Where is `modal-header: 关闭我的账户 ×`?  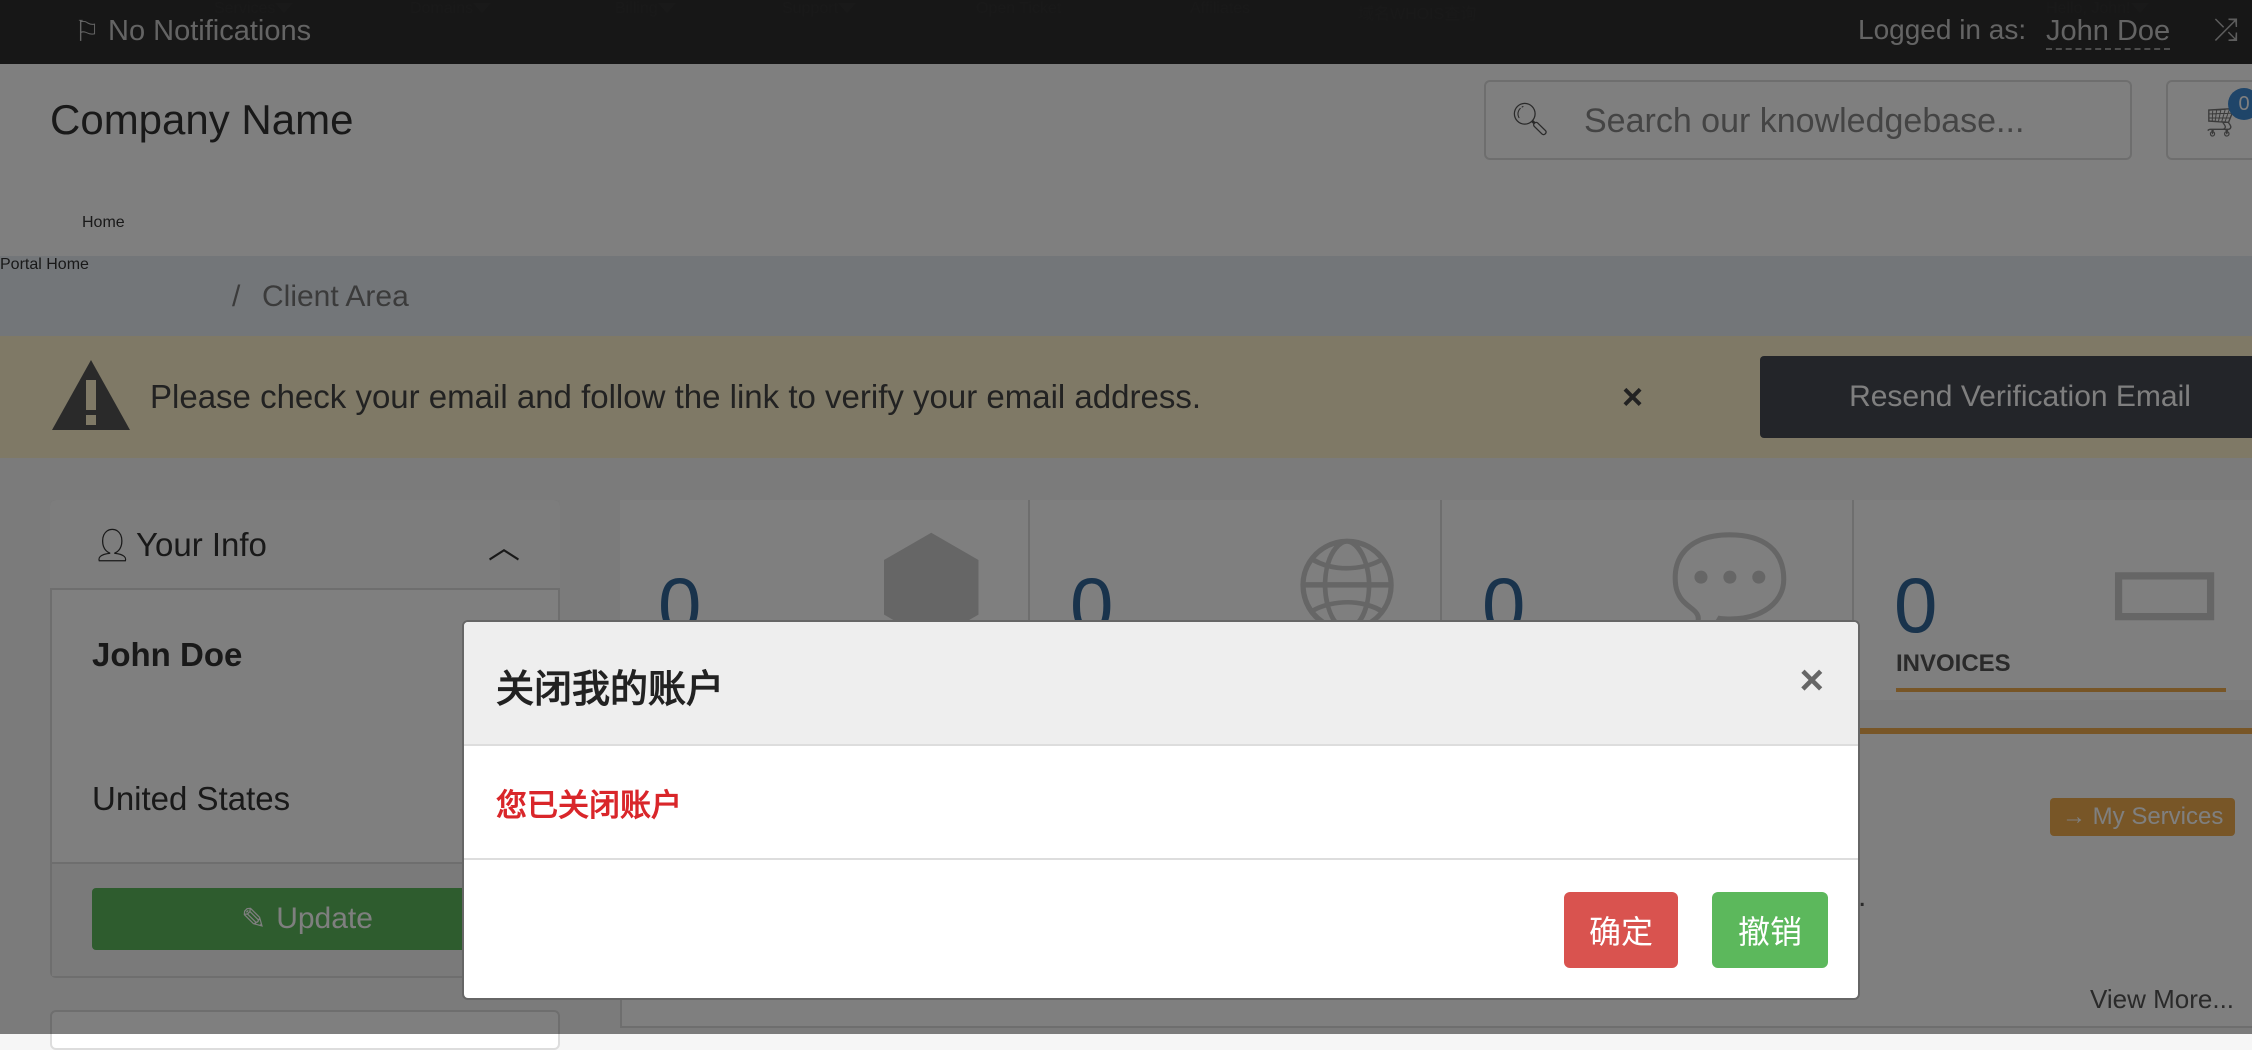
modal-header: 关闭我的账户 × is located at coordinates (1161, 684).